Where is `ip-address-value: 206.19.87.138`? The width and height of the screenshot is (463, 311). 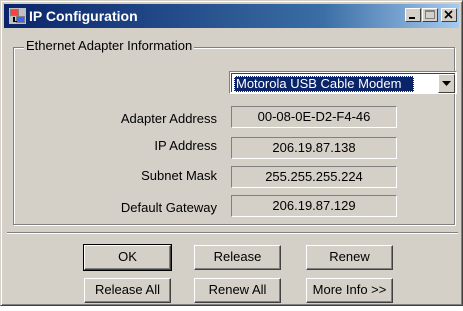 ip-address-value: 206.19.87.138 is located at coordinates (314, 148).